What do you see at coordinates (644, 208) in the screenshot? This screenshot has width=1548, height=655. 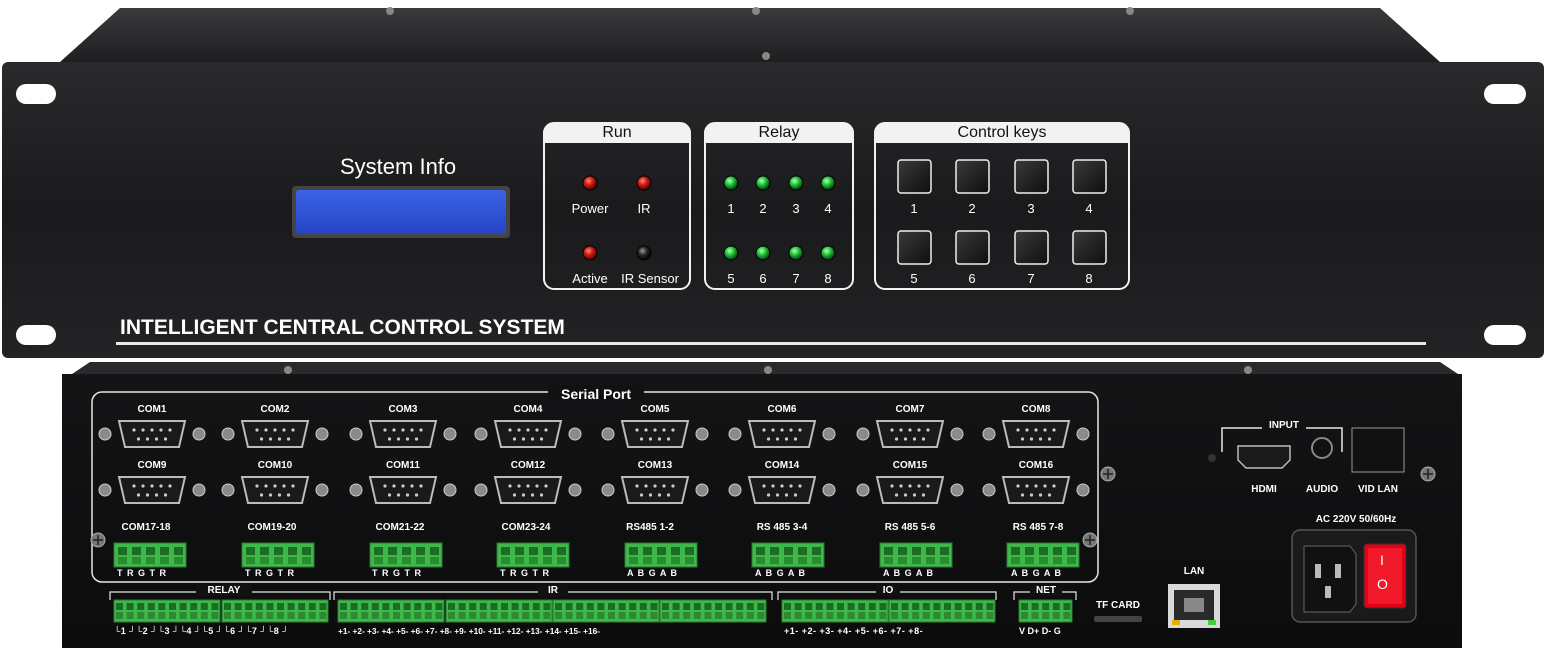 I see `led-label-ir: IR` at bounding box center [644, 208].